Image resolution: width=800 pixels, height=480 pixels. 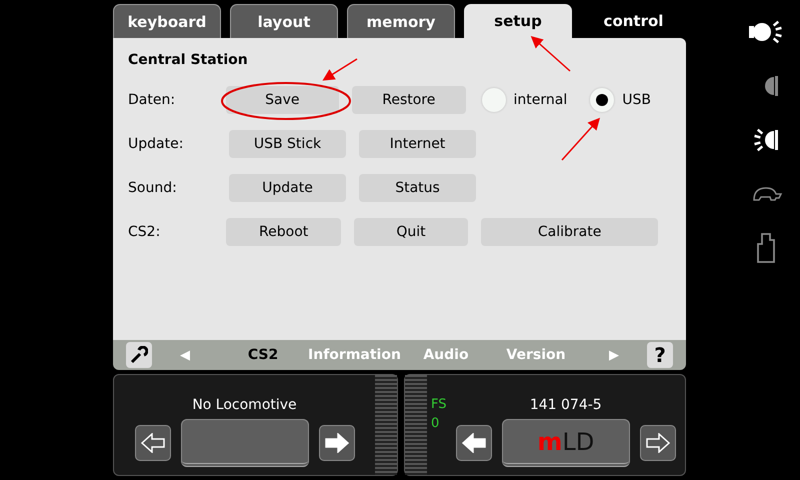 What do you see at coordinates (284, 21) in the screenshot?
I see `tab: layout` at bounding box center [284, 21].